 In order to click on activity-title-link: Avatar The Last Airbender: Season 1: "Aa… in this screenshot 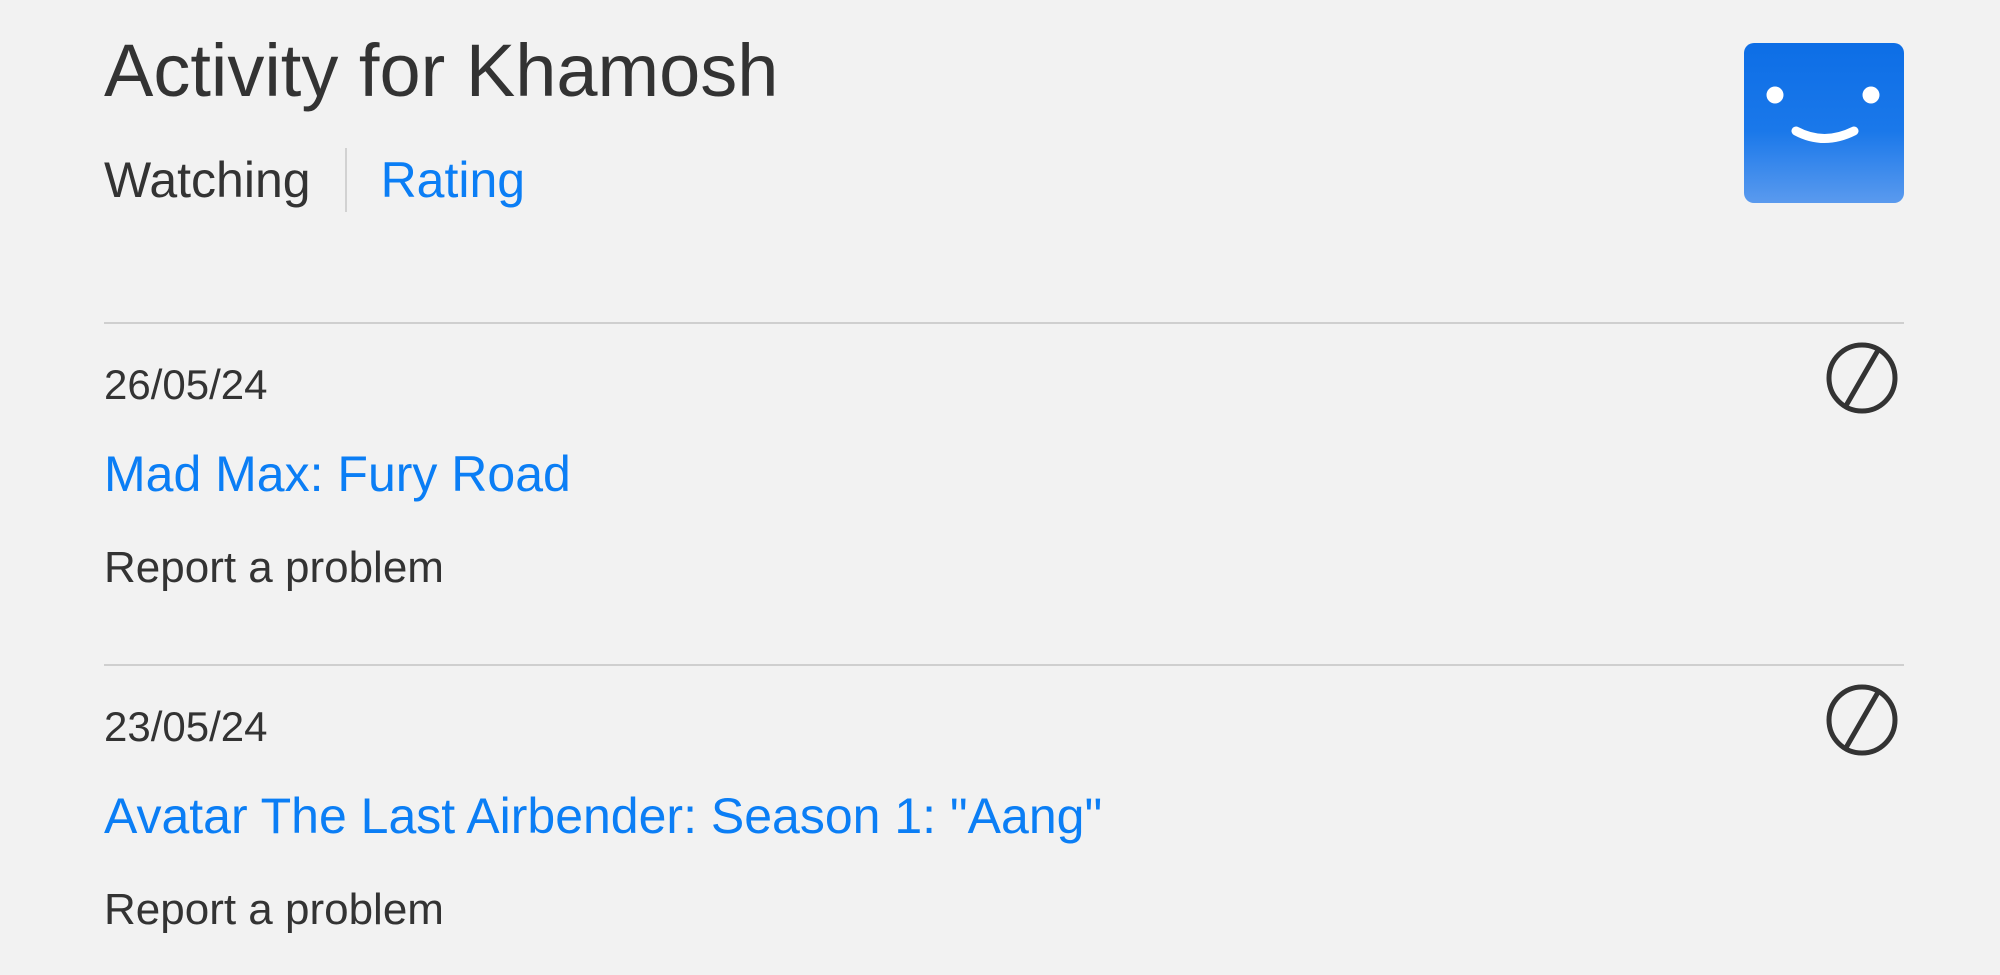, I will do `click(603, 816)`.